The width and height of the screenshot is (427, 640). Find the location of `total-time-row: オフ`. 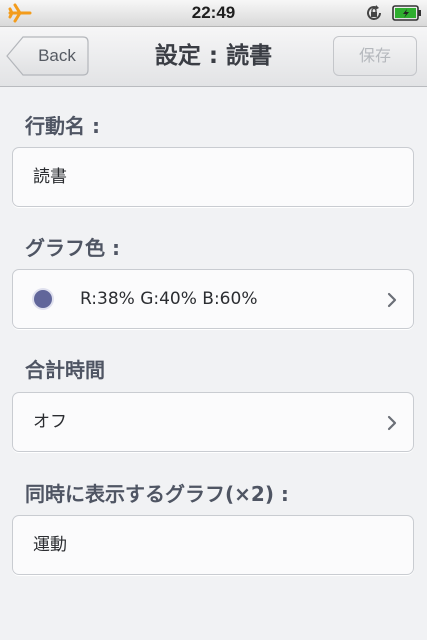

total-time-row: オフ is located at coordinates (213, 422).